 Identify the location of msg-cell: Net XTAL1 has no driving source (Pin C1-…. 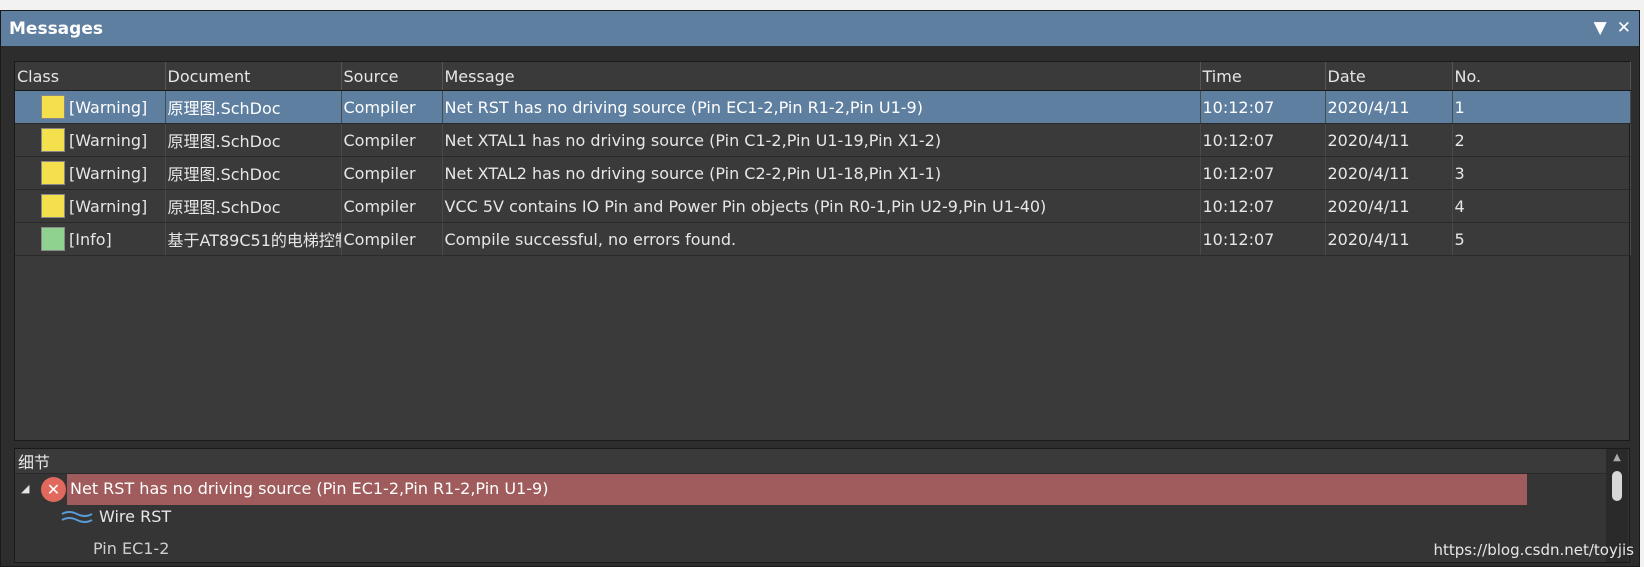
(821, 140).